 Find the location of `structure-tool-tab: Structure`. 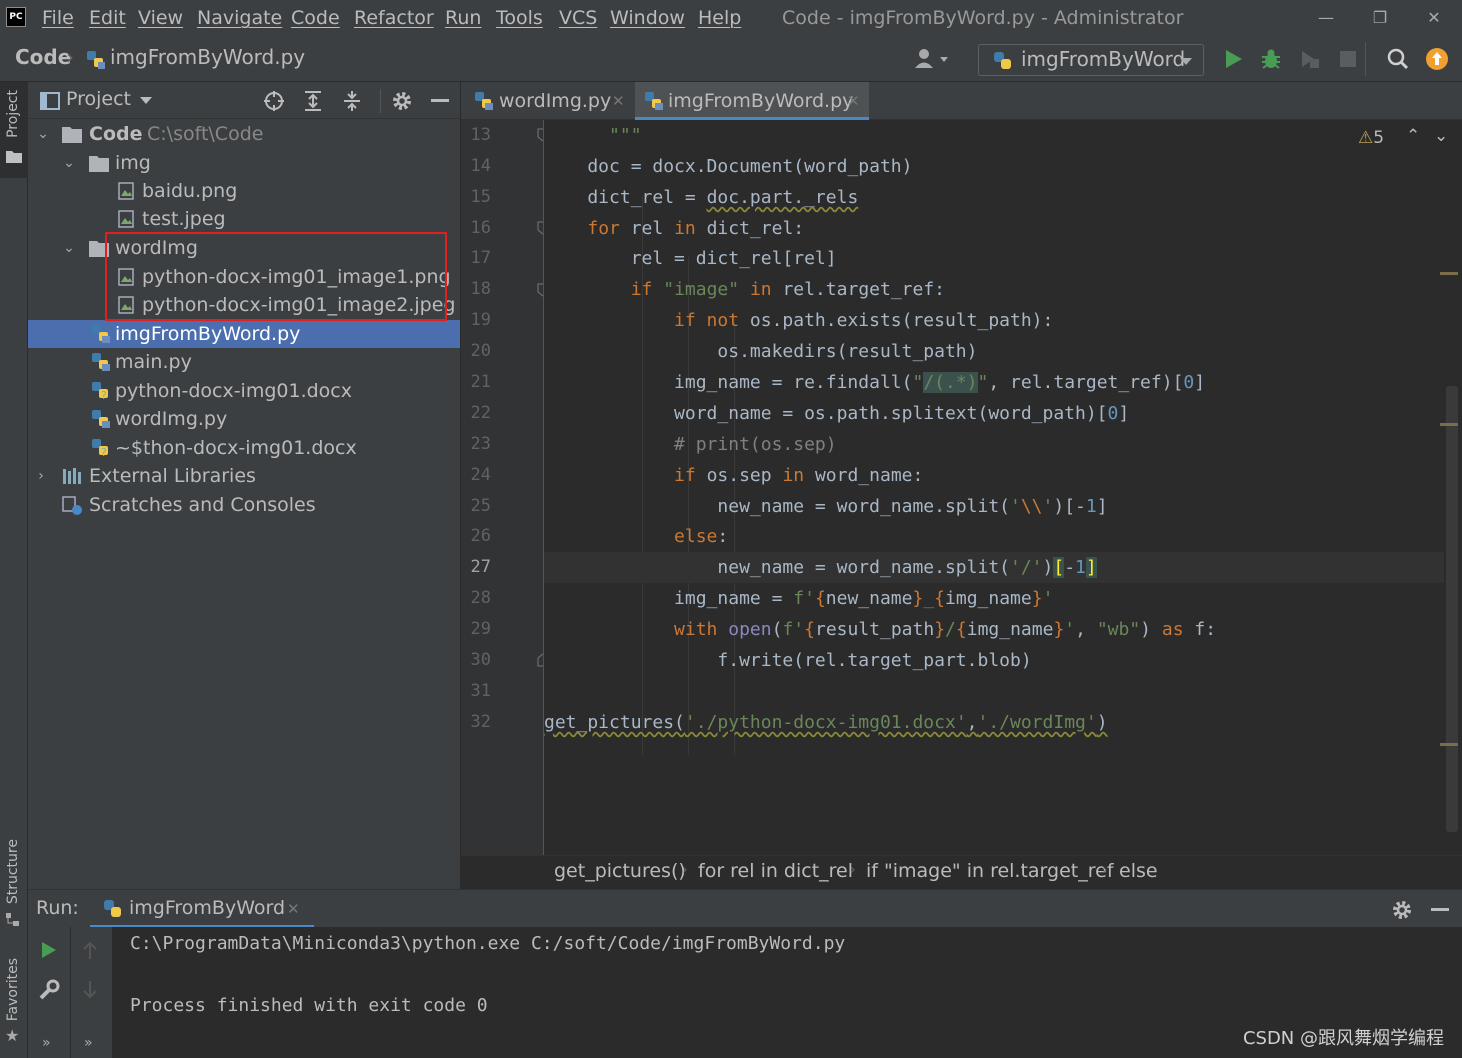

structure-tool-tab: Structure is located at coordinates (14, 885).